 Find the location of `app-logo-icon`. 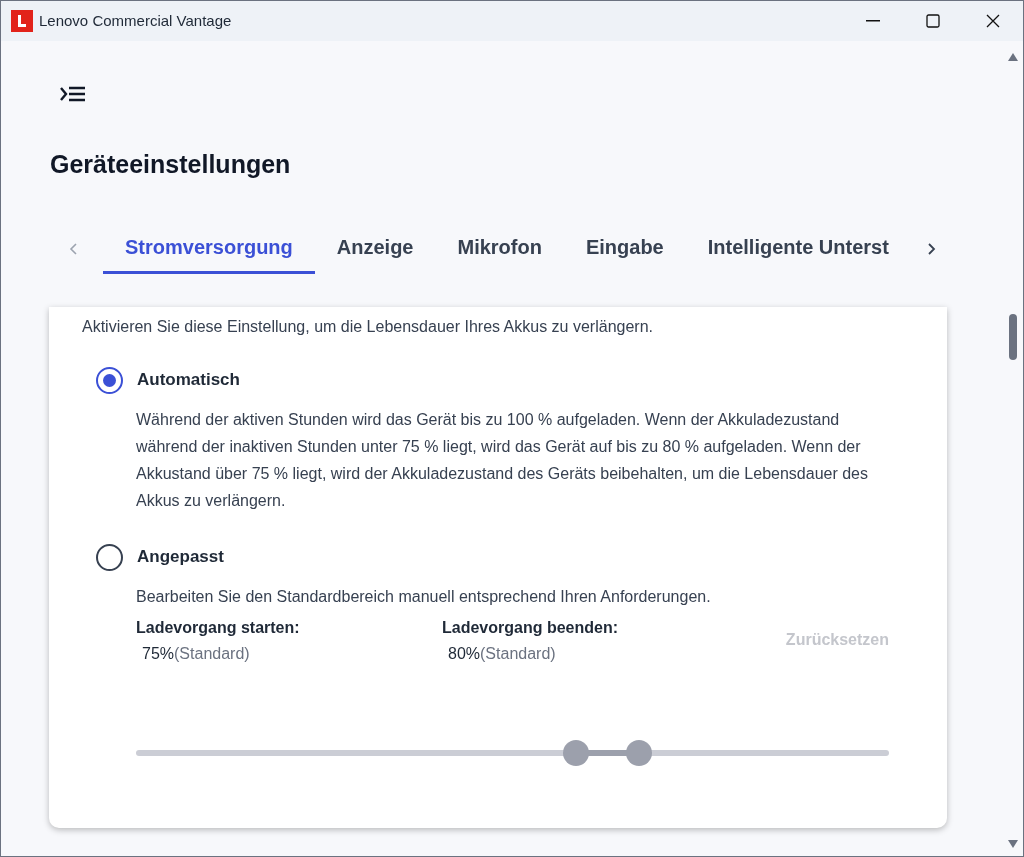

app-logo-icon is located at coordinates (22, 21).